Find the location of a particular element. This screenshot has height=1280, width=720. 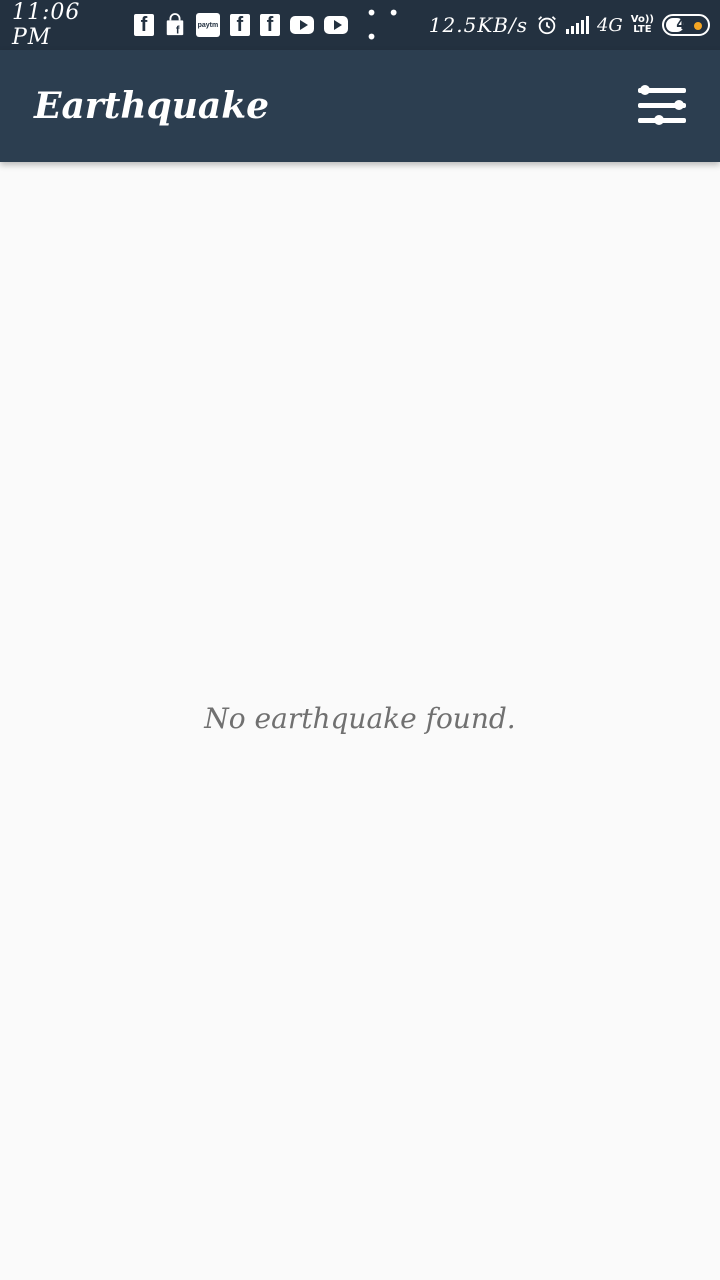

status-bar-right: 12.5KB/s 4G Vo)) LTE 44 is located at coordinates (569, 25).